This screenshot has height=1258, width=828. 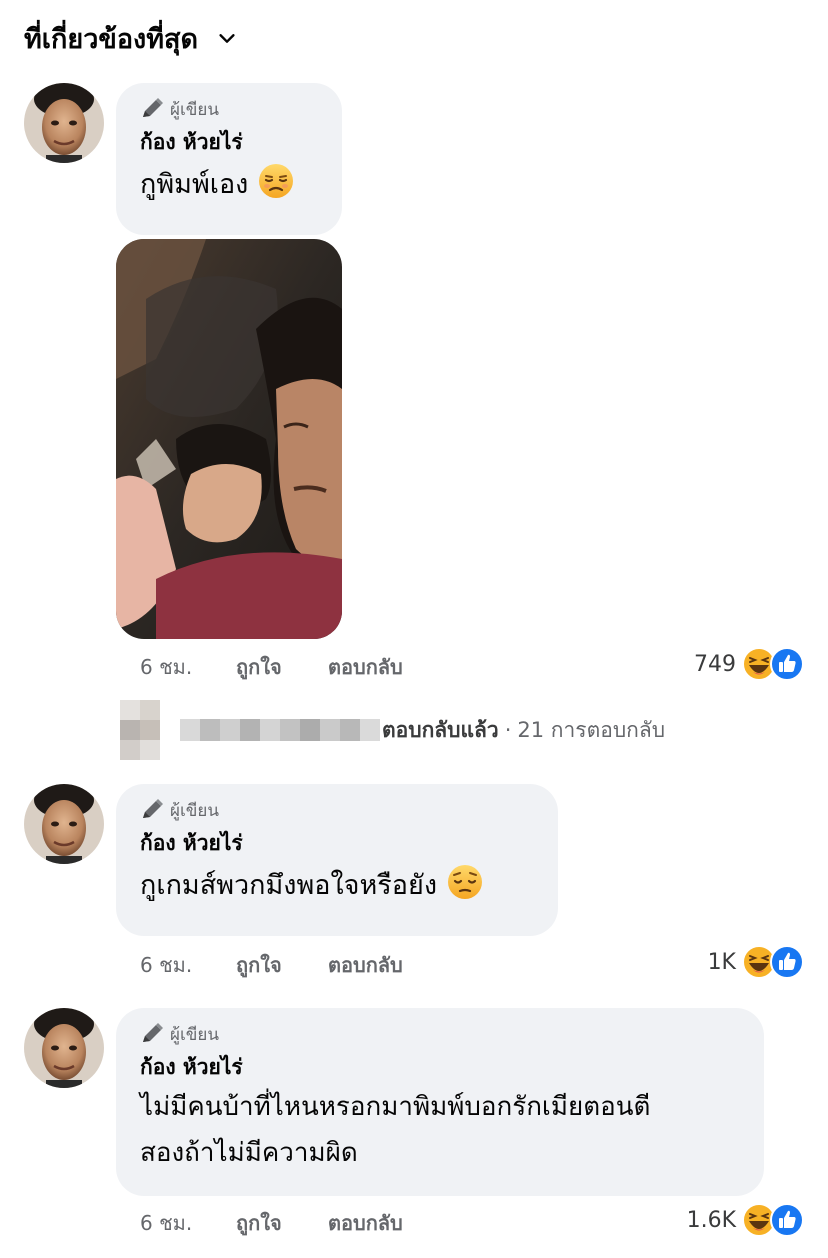 I want to click on photo-image, so click(x=229, y=439).